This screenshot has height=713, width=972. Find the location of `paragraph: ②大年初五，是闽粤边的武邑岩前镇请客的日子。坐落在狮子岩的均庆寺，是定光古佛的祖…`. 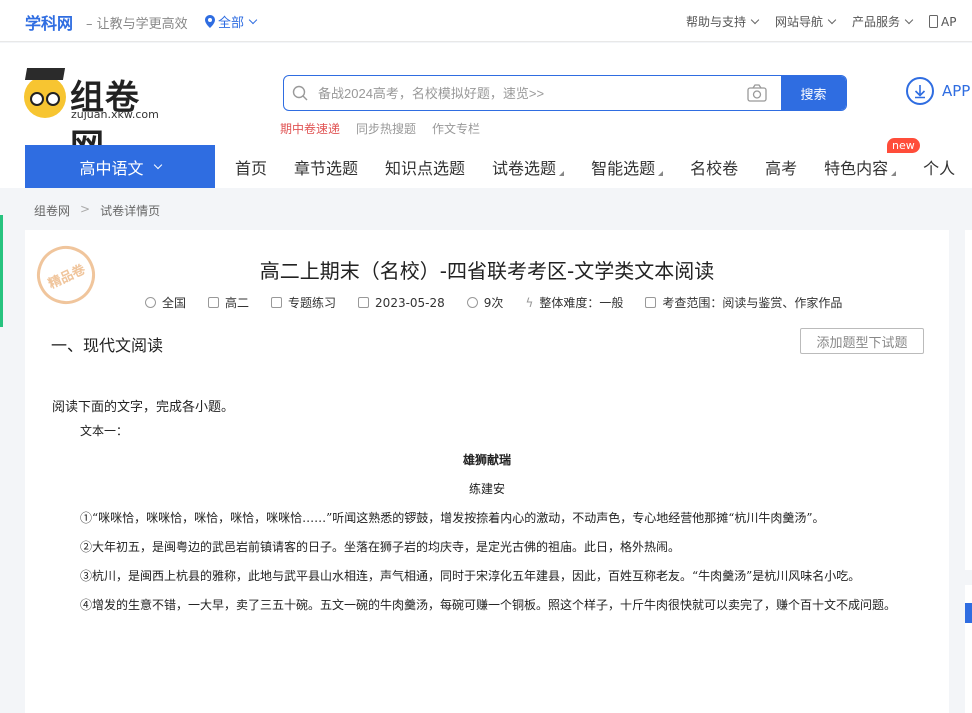

paragraph: ②大年初五，是闽粤边的武邑岩前镇请客的日子。坐落在狮子岩的均庆寺，是定光古佛的祖… is located at coordinates (380, 547).